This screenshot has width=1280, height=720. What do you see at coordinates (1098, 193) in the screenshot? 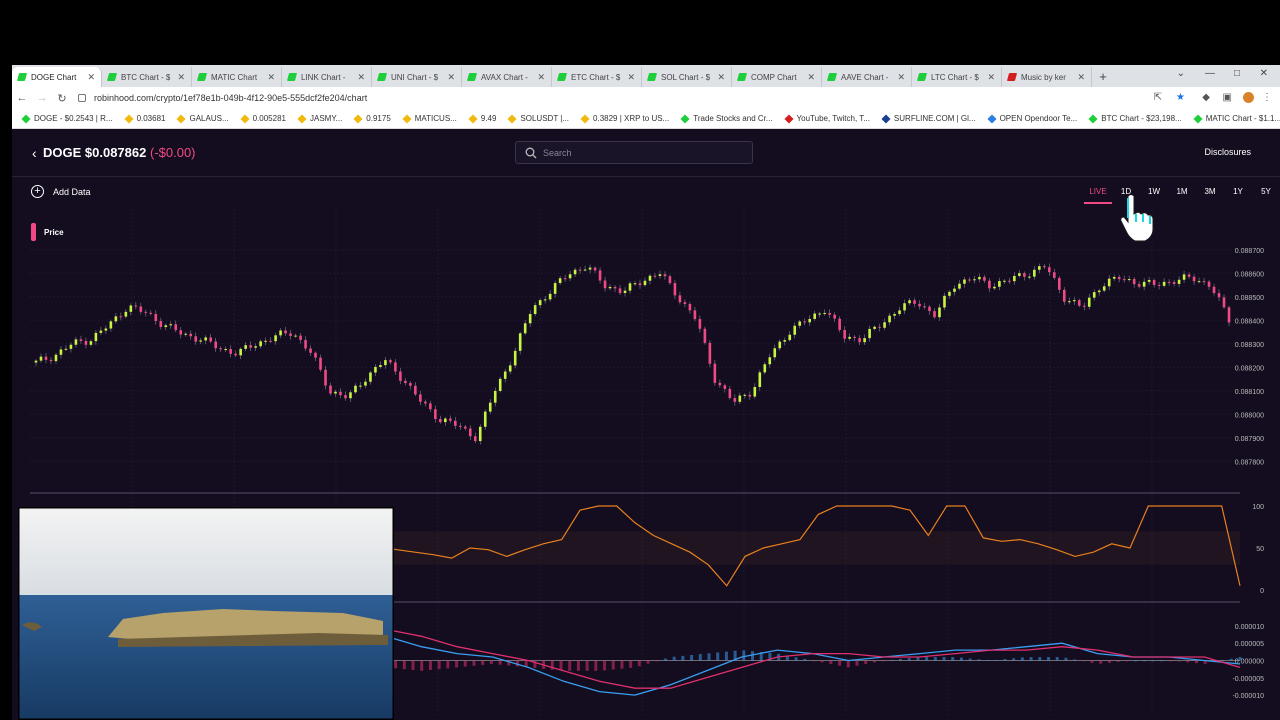
I see `range-live: LIVE` at bounding box center [1098, 193].